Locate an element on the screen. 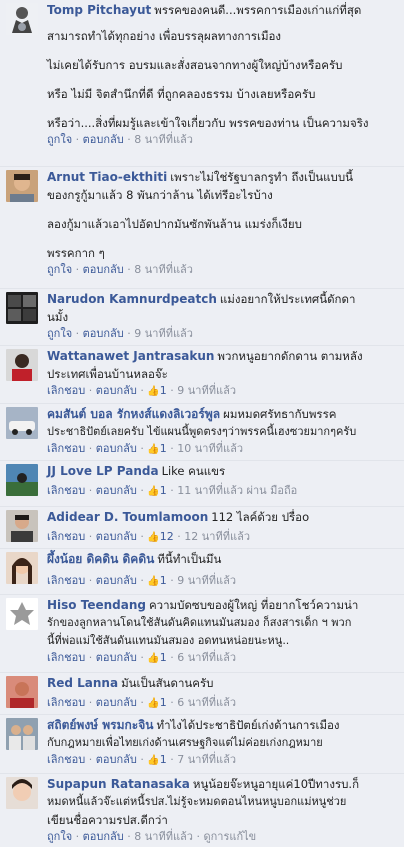 The width and height of the screenshot is (406, 847). comment-text: 112 ไลค์ด้วย ปรื่อo is located at coordinates (260, 517).